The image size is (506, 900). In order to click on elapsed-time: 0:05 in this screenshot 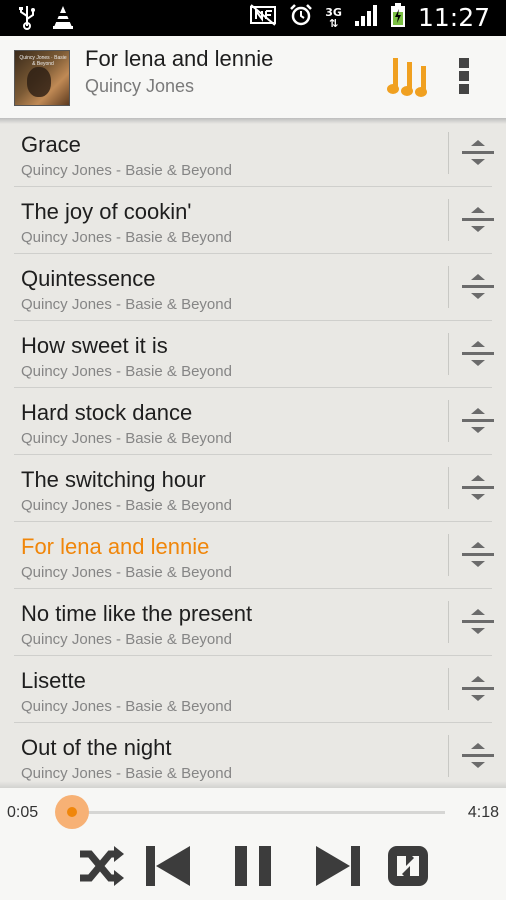, I will do `click(23, 812)`.